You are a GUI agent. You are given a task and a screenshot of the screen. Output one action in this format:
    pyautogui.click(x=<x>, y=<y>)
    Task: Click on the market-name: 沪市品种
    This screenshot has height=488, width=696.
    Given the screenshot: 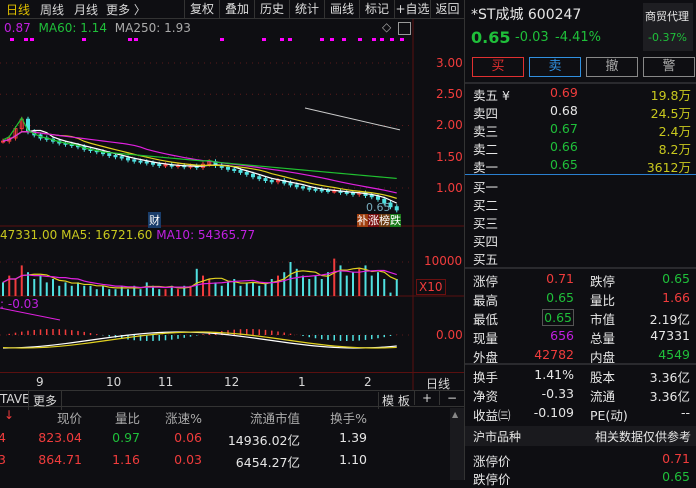 What is the action you would take?
    pyautogui.click(x=497, y=437)
    